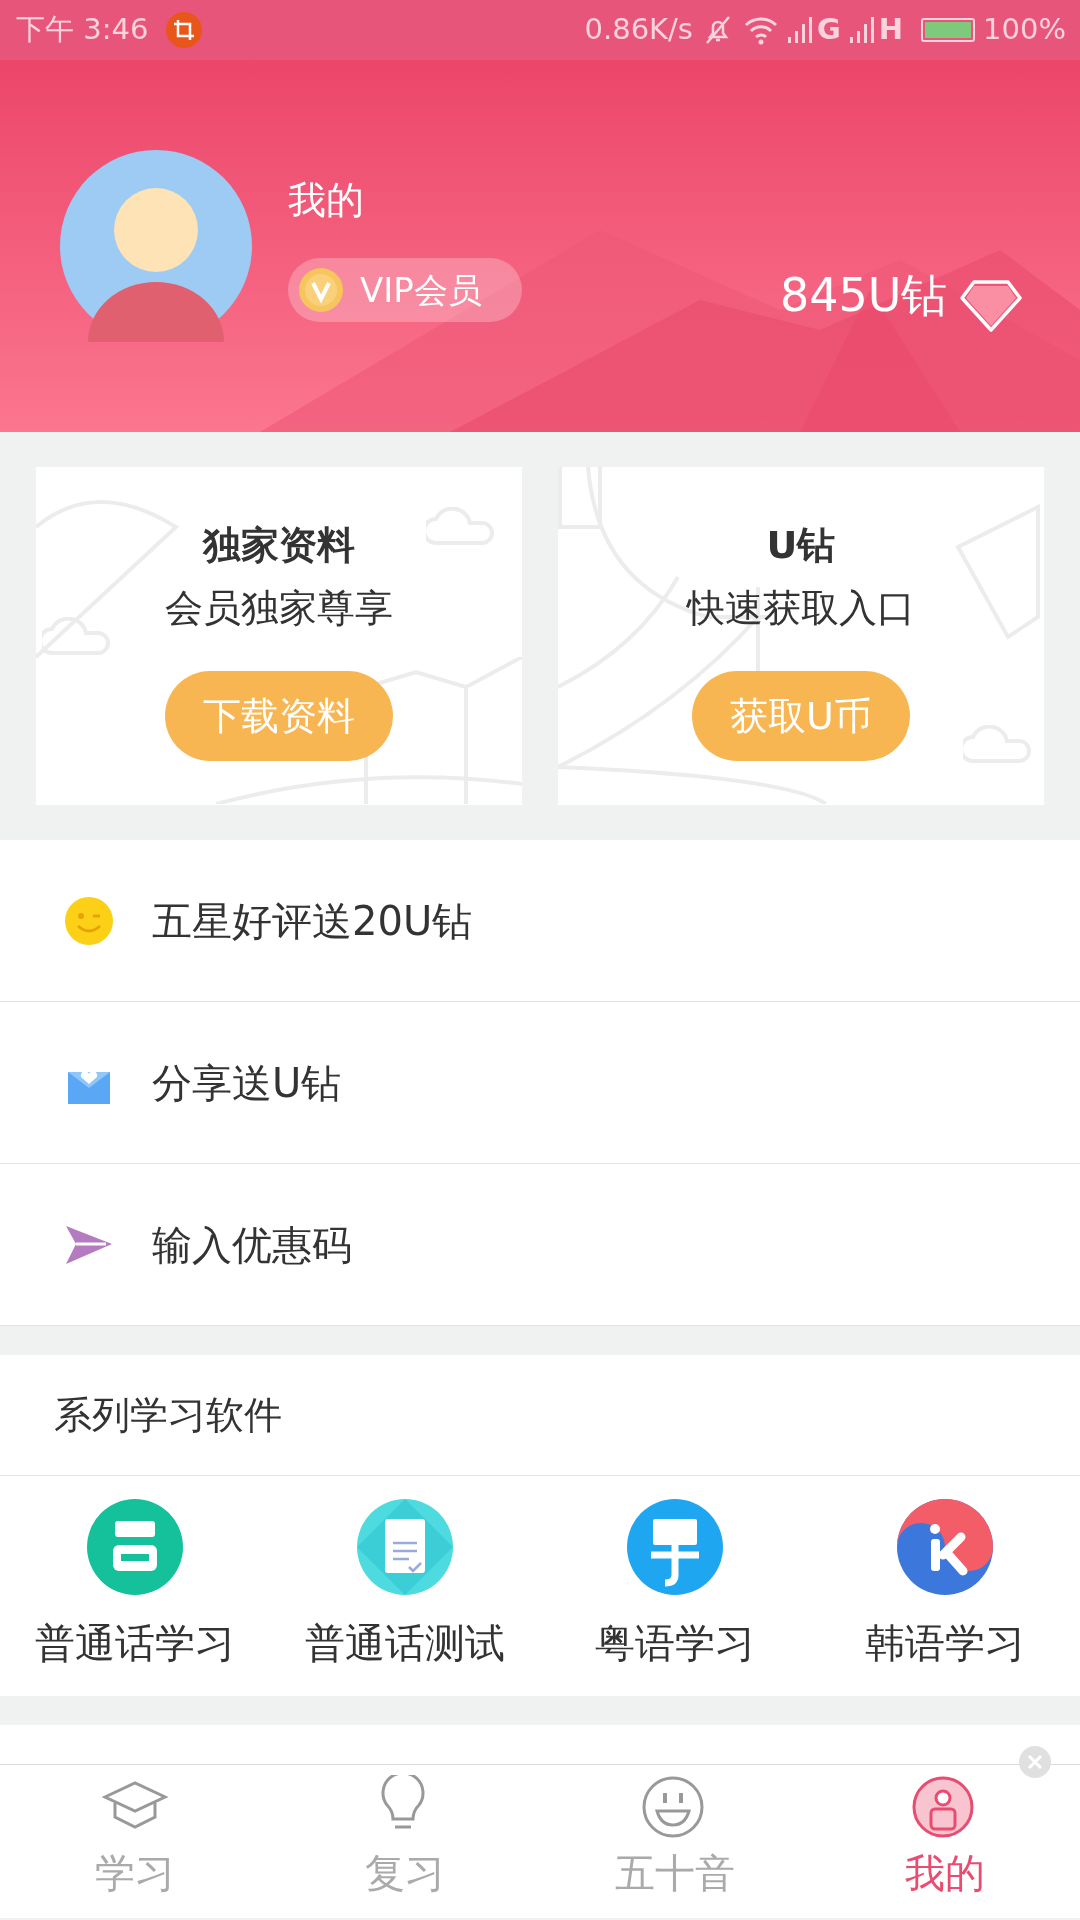  I want to click on coin-icon, so click(321, 290).